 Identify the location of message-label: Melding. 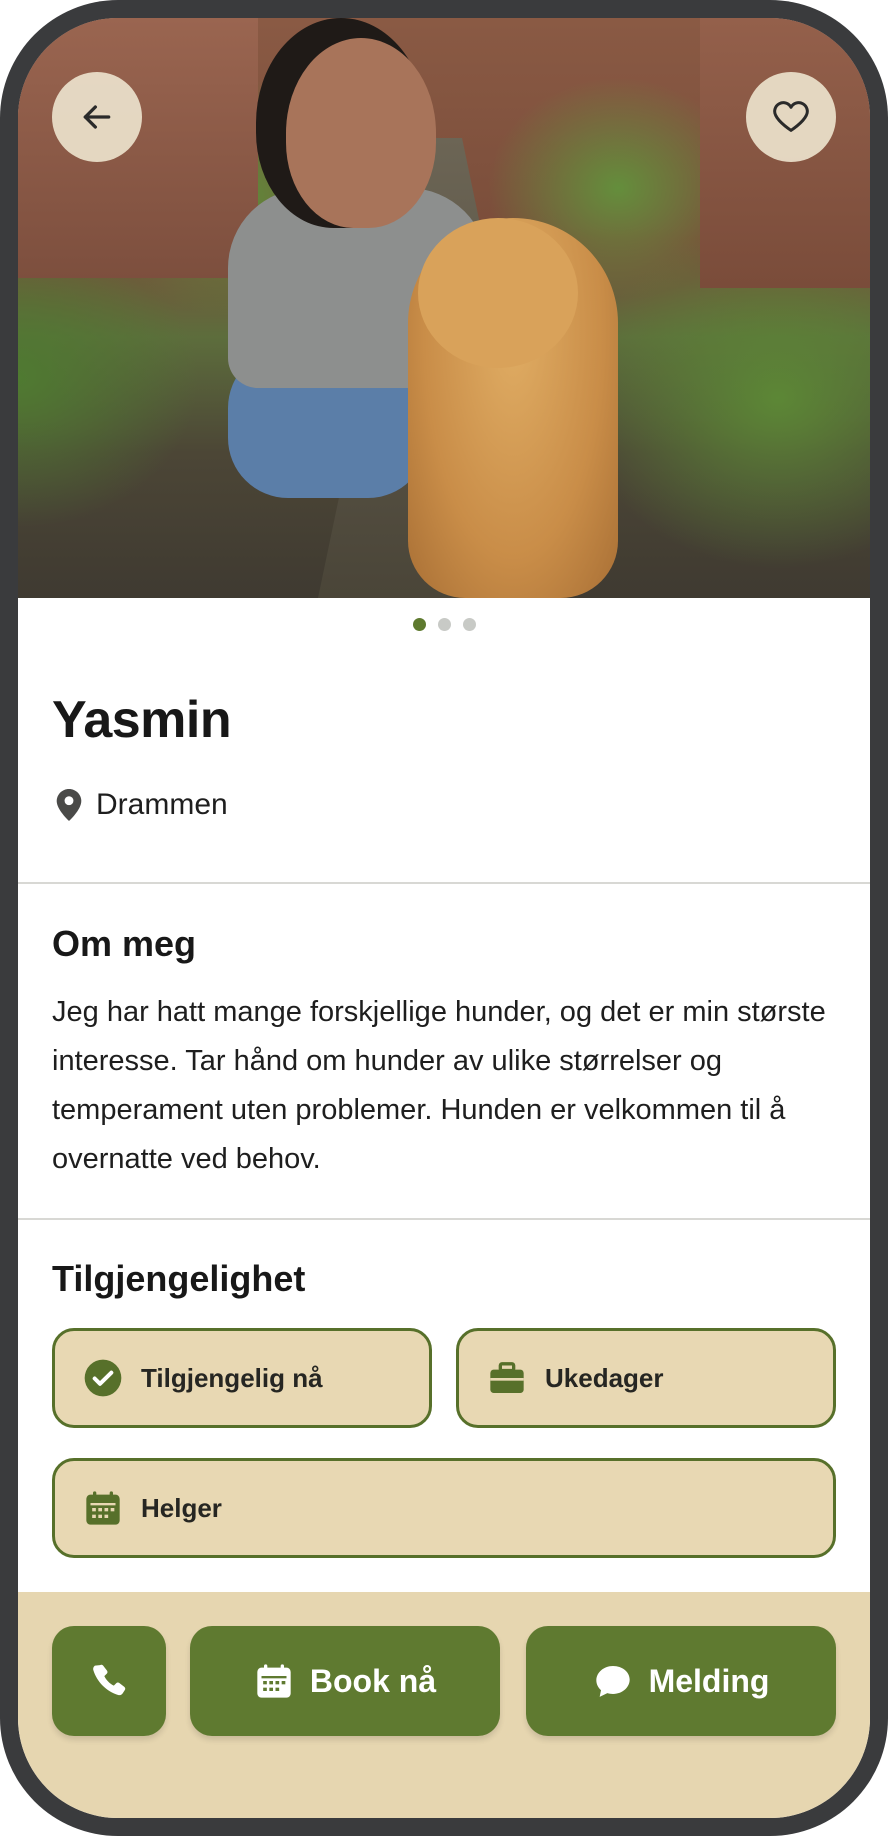
(709, 1680).